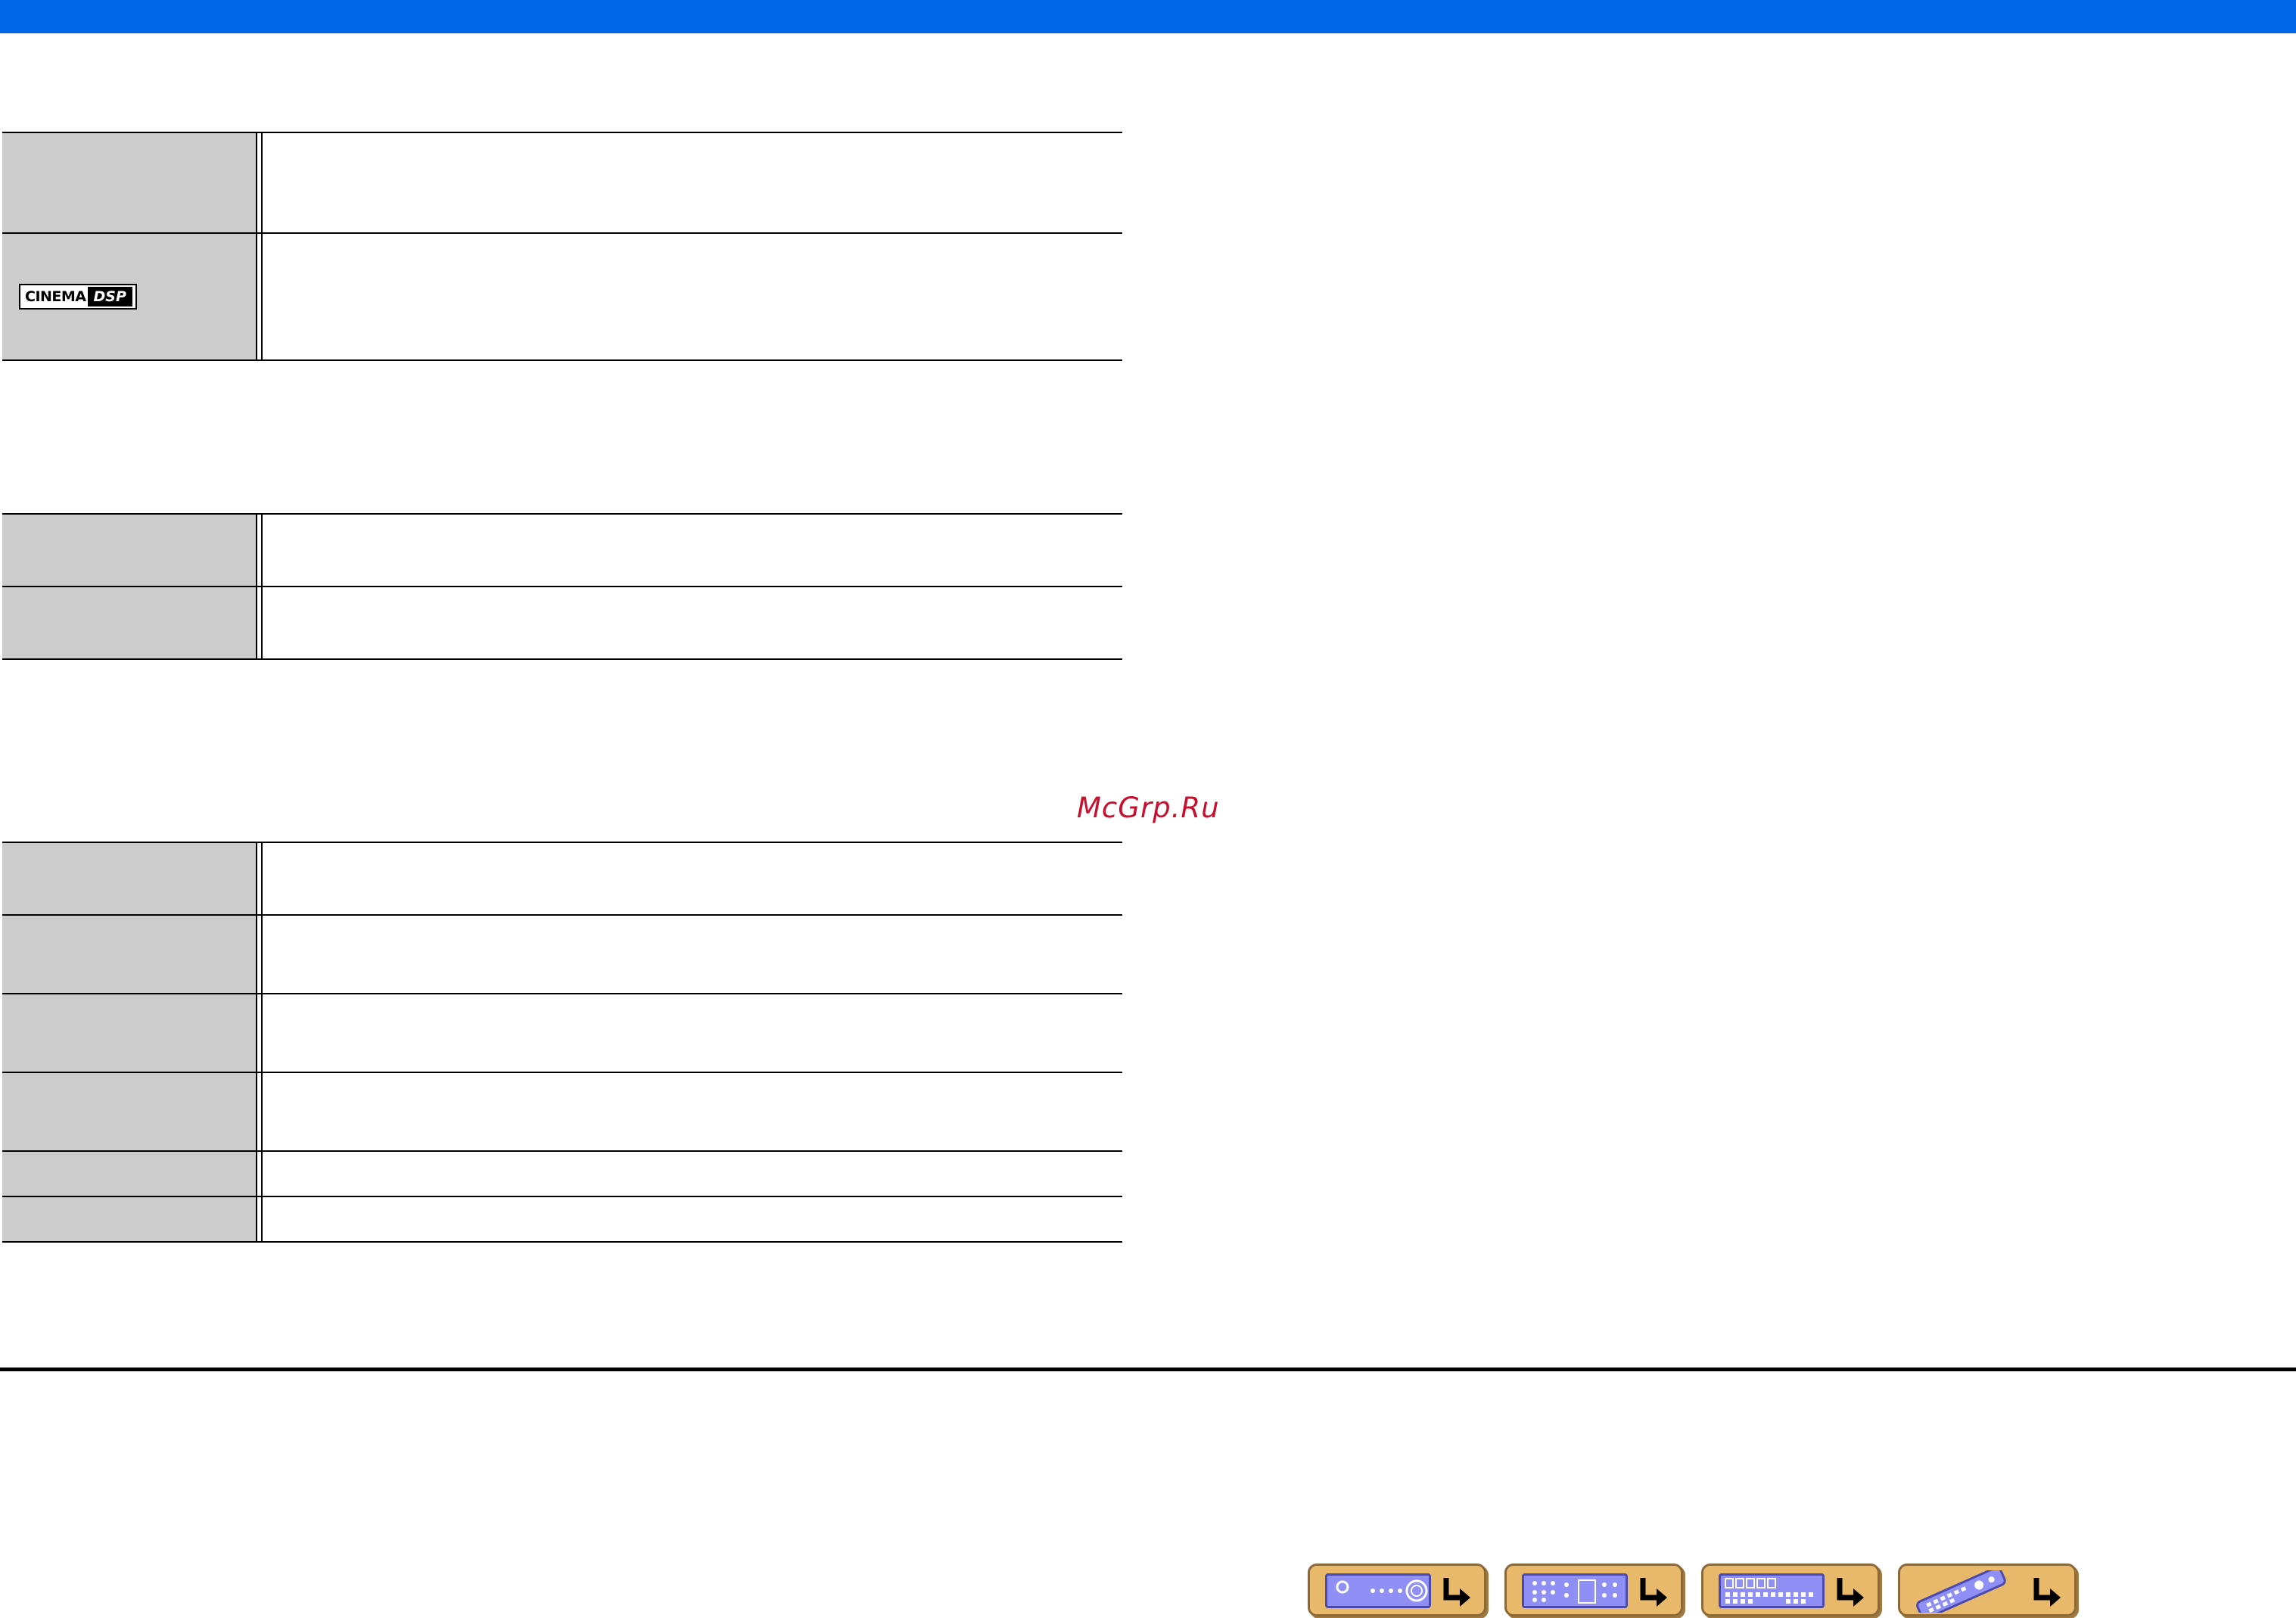  Describe the element at coordinates (55, 296) in the screenshot. I see `cinema-logo-text: CINEMA` at that location.